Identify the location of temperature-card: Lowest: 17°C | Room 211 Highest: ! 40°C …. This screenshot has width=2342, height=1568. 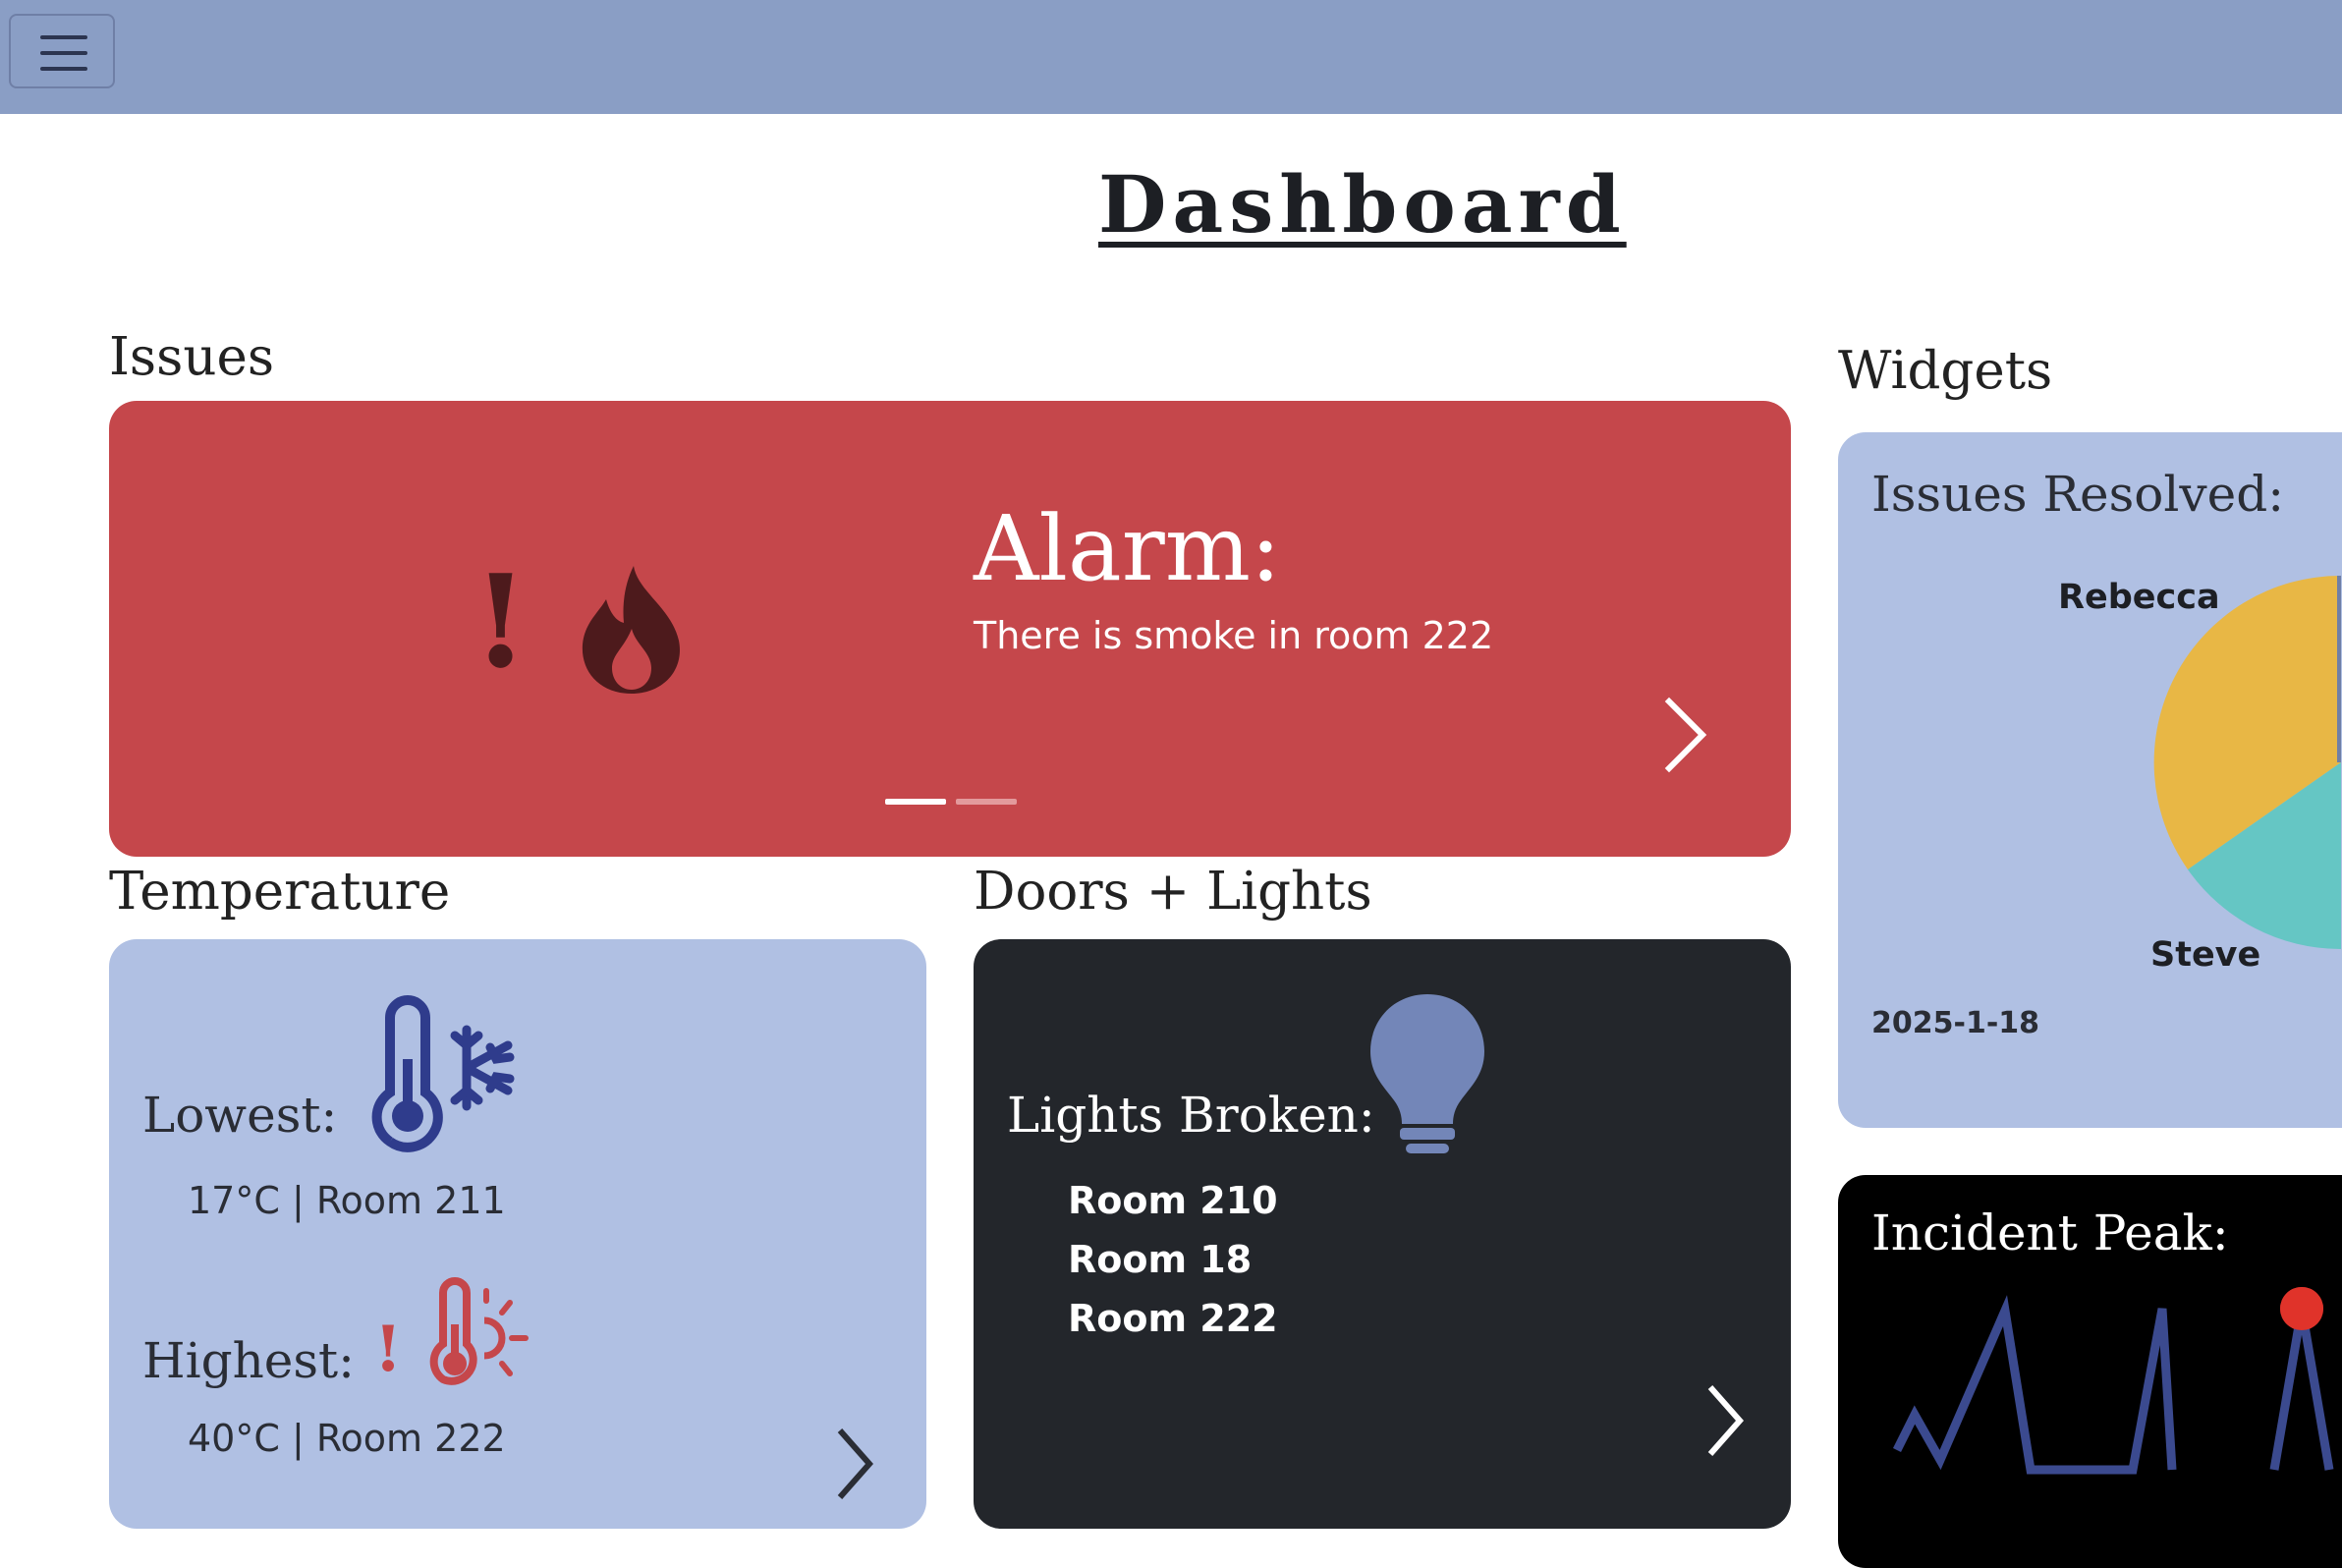
(517, 1234).